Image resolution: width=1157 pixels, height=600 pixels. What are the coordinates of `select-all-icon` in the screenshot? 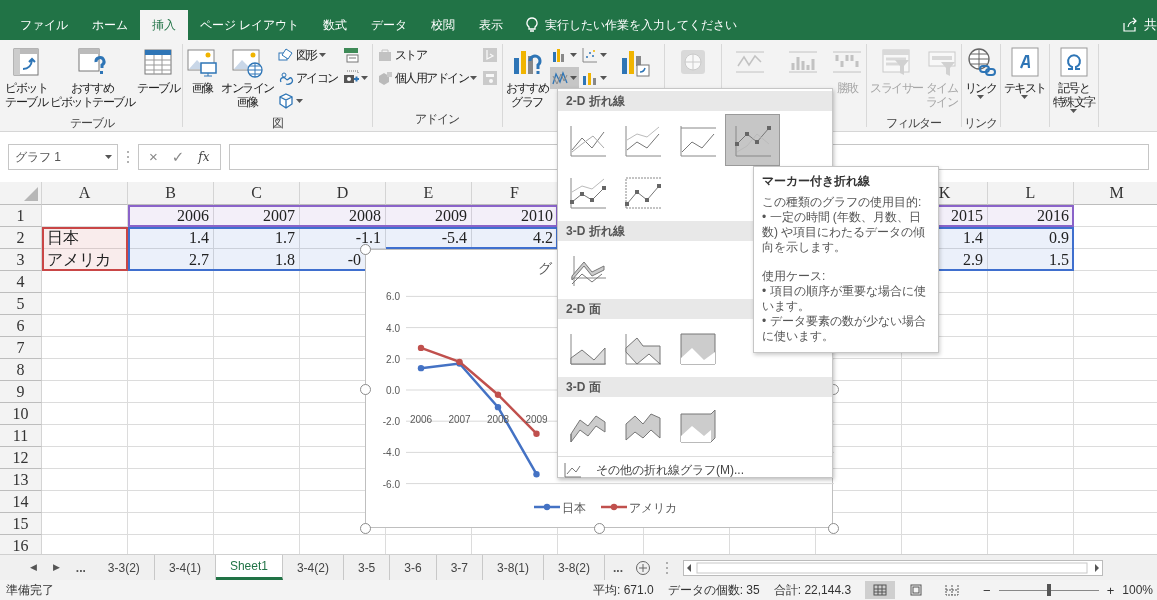 It's located at (31, 194).